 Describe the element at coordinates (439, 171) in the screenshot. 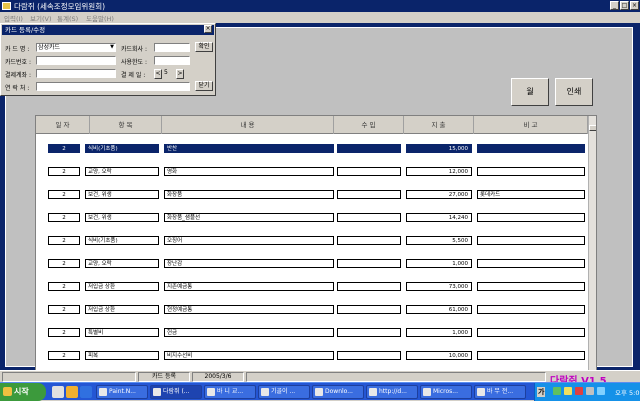

I see `cell-expense: 12,000` at that location.